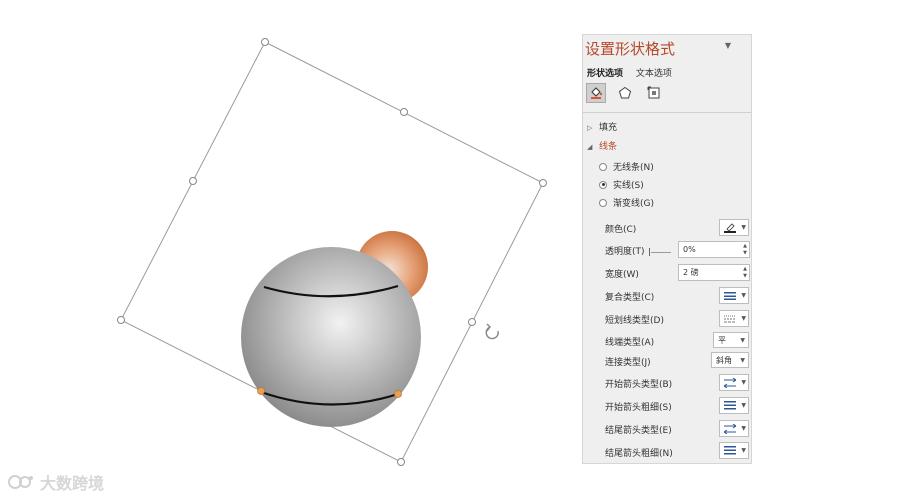 The width and height of the screenshot is (900, 500). I want to click on transparency-label: 透明度(T), so click(625, 252).